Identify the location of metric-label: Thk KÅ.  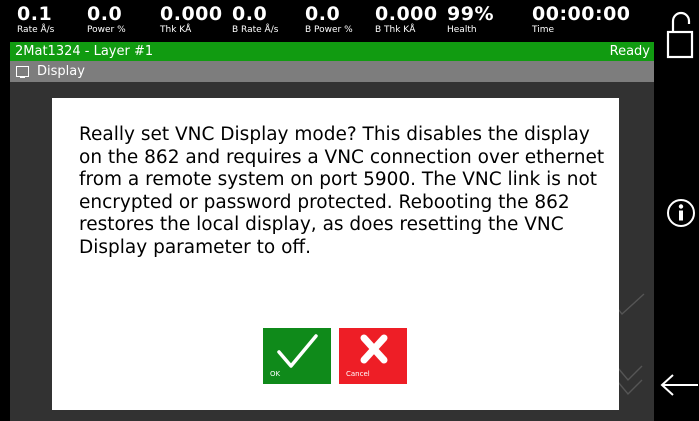
(176, 30).